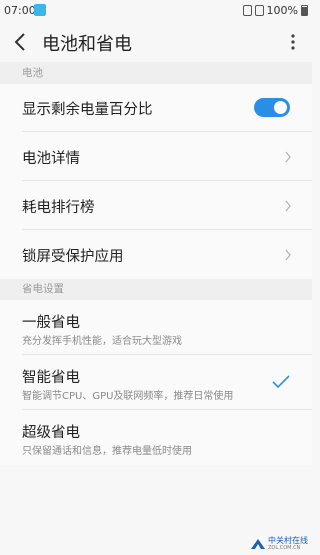 The height and width of the screenshot is (555, 320). Describe the element at coordinates (284, 548) in the screenshot. I see `watermark-site: ZOL.COM.CN` at that location.